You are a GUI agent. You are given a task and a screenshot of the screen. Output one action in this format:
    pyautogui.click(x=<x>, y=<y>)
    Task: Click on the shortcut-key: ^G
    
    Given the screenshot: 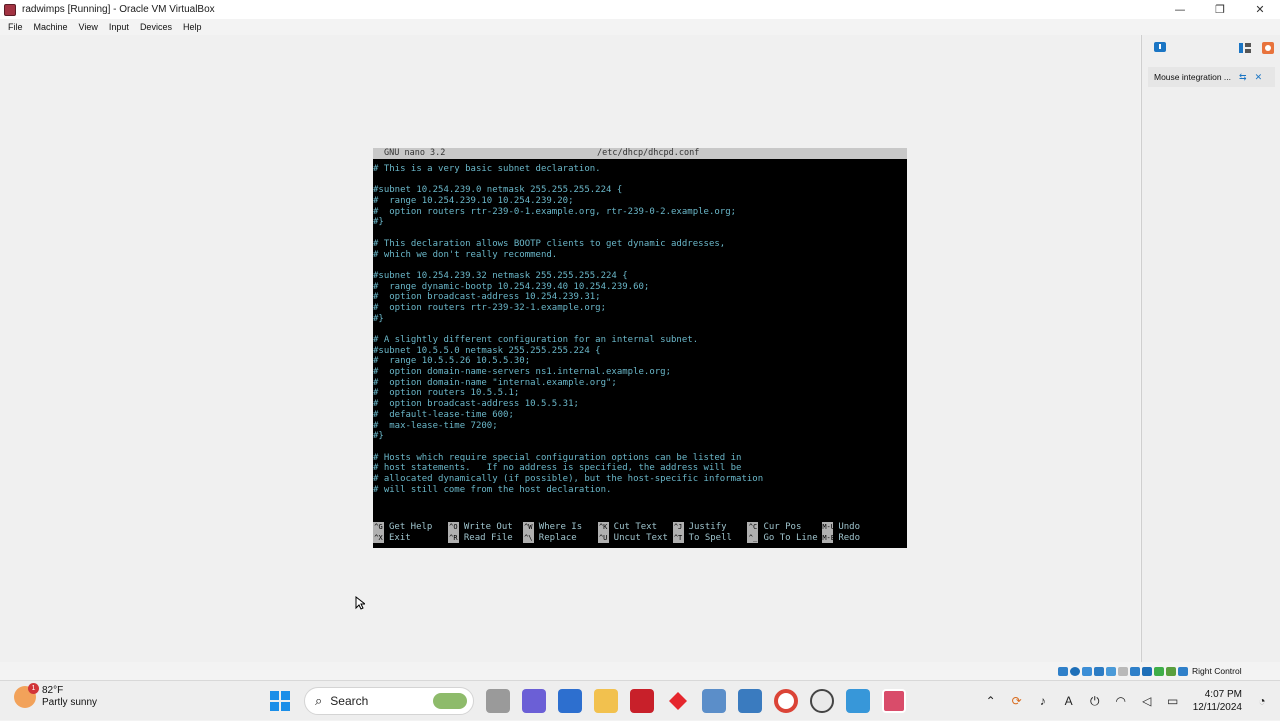 What is the action you would take?
    pyautogui.click(x=378, y=527)
    